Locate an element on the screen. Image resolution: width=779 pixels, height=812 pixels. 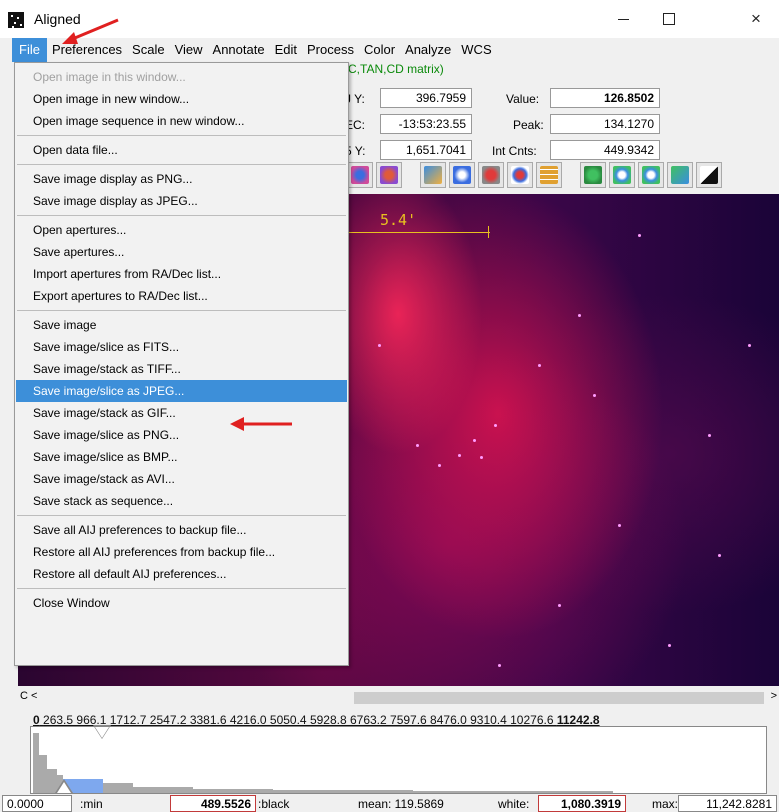
tool-photometry-button is located at coordinates (491, 175).